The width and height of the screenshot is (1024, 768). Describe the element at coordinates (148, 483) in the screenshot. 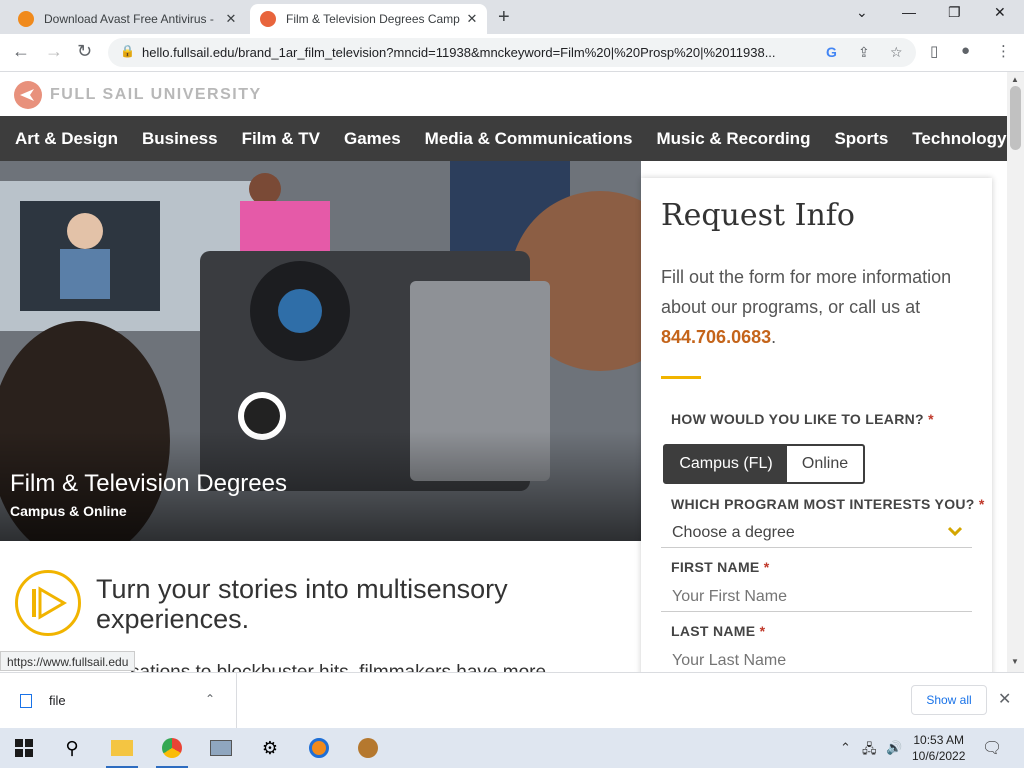

I see `hero-title: Film & Television Degrees` at that location.